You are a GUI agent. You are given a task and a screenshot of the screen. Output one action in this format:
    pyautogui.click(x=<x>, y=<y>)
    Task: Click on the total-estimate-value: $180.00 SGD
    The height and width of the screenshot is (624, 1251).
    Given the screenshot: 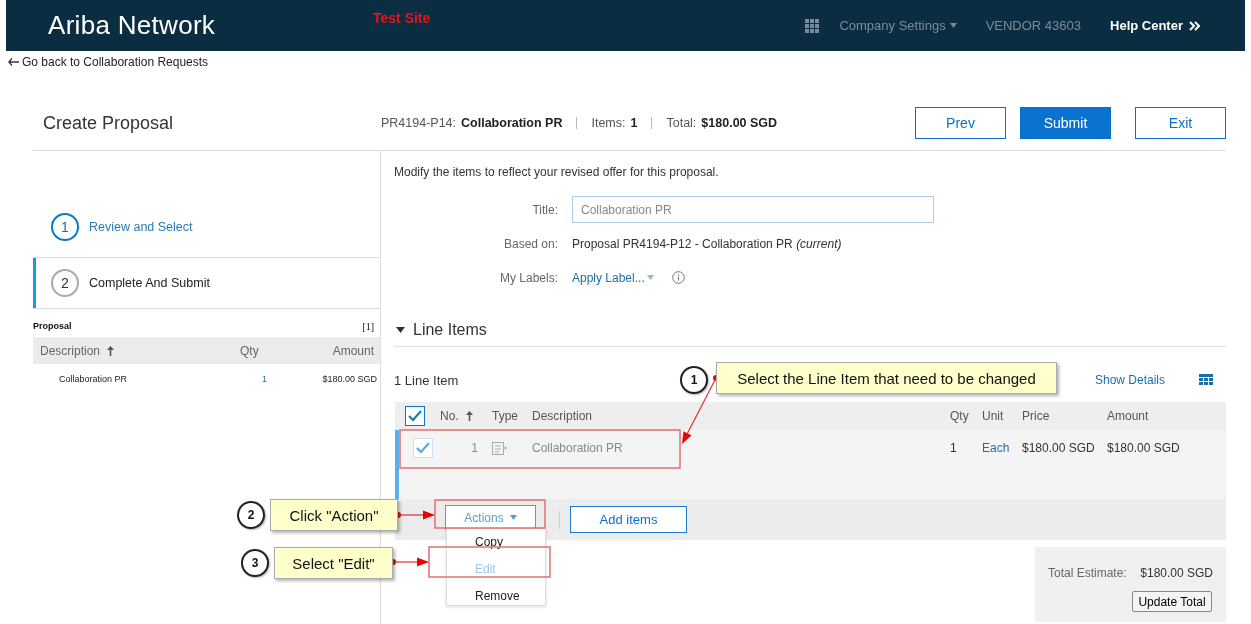 What is the action you would take?
    pyautogui.click(x=1176, y=573)
    